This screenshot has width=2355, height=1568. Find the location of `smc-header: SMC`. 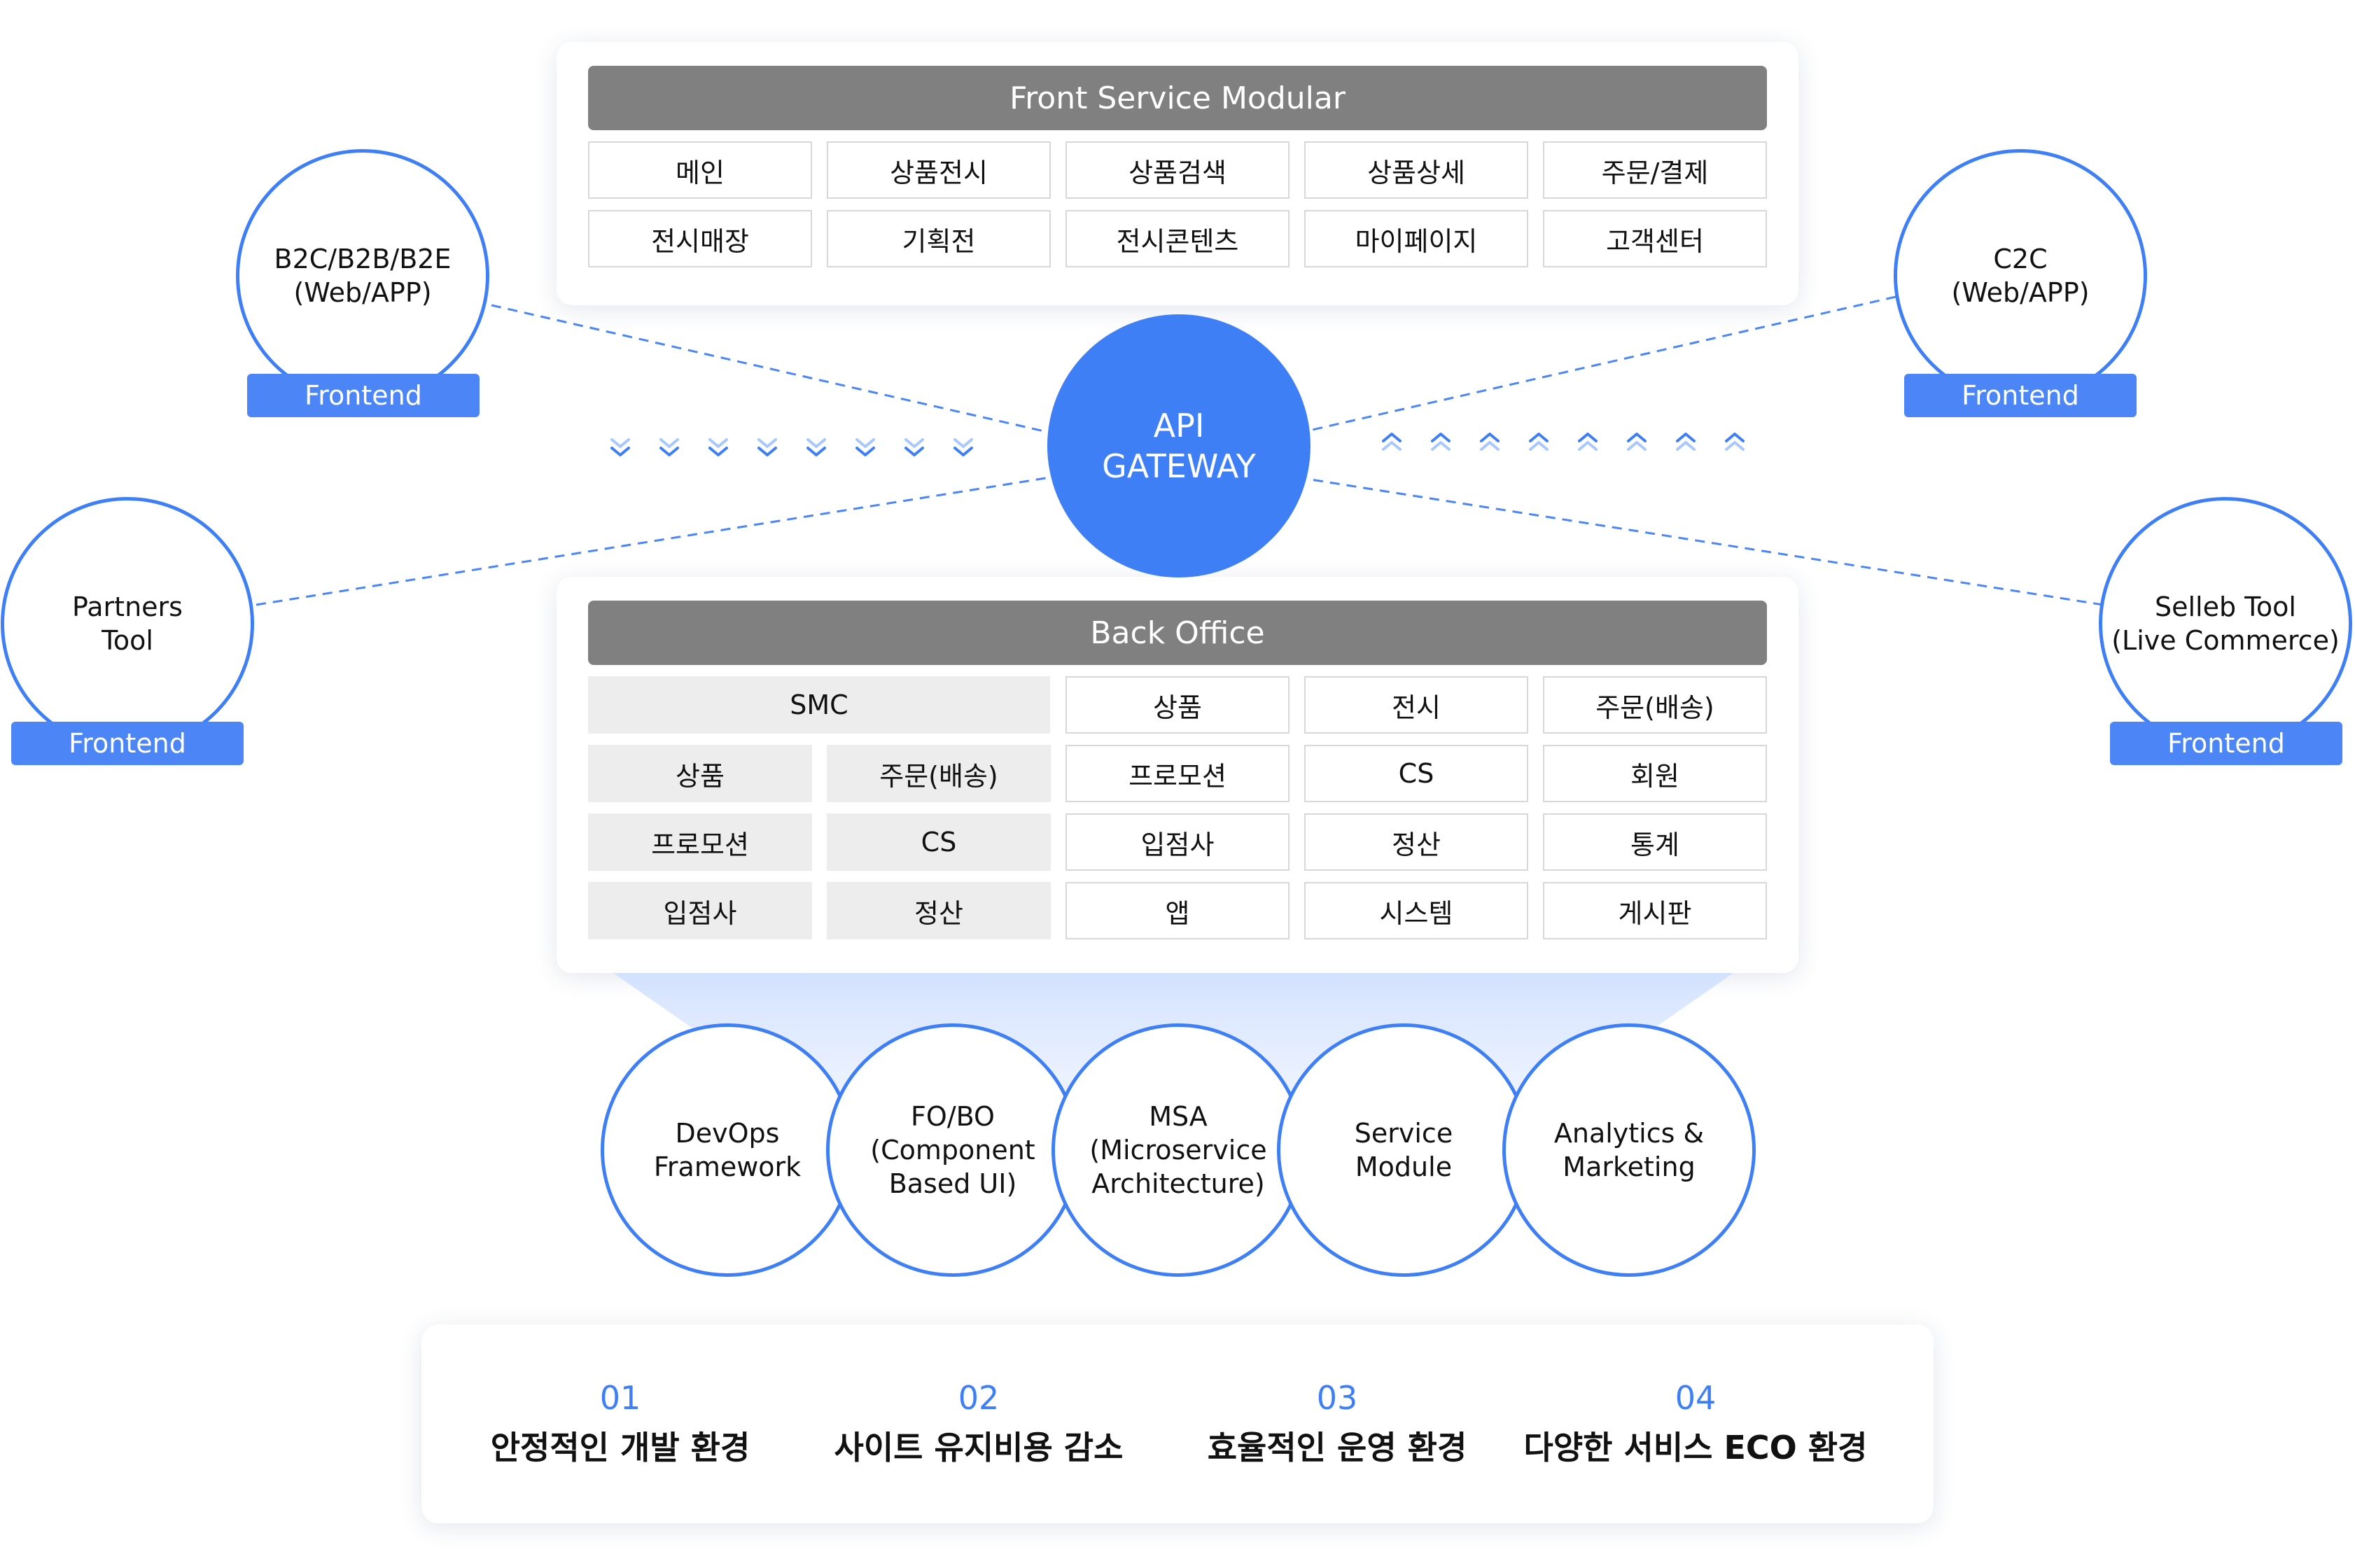

smc-header: SMC is located at coordinates (819, 705).